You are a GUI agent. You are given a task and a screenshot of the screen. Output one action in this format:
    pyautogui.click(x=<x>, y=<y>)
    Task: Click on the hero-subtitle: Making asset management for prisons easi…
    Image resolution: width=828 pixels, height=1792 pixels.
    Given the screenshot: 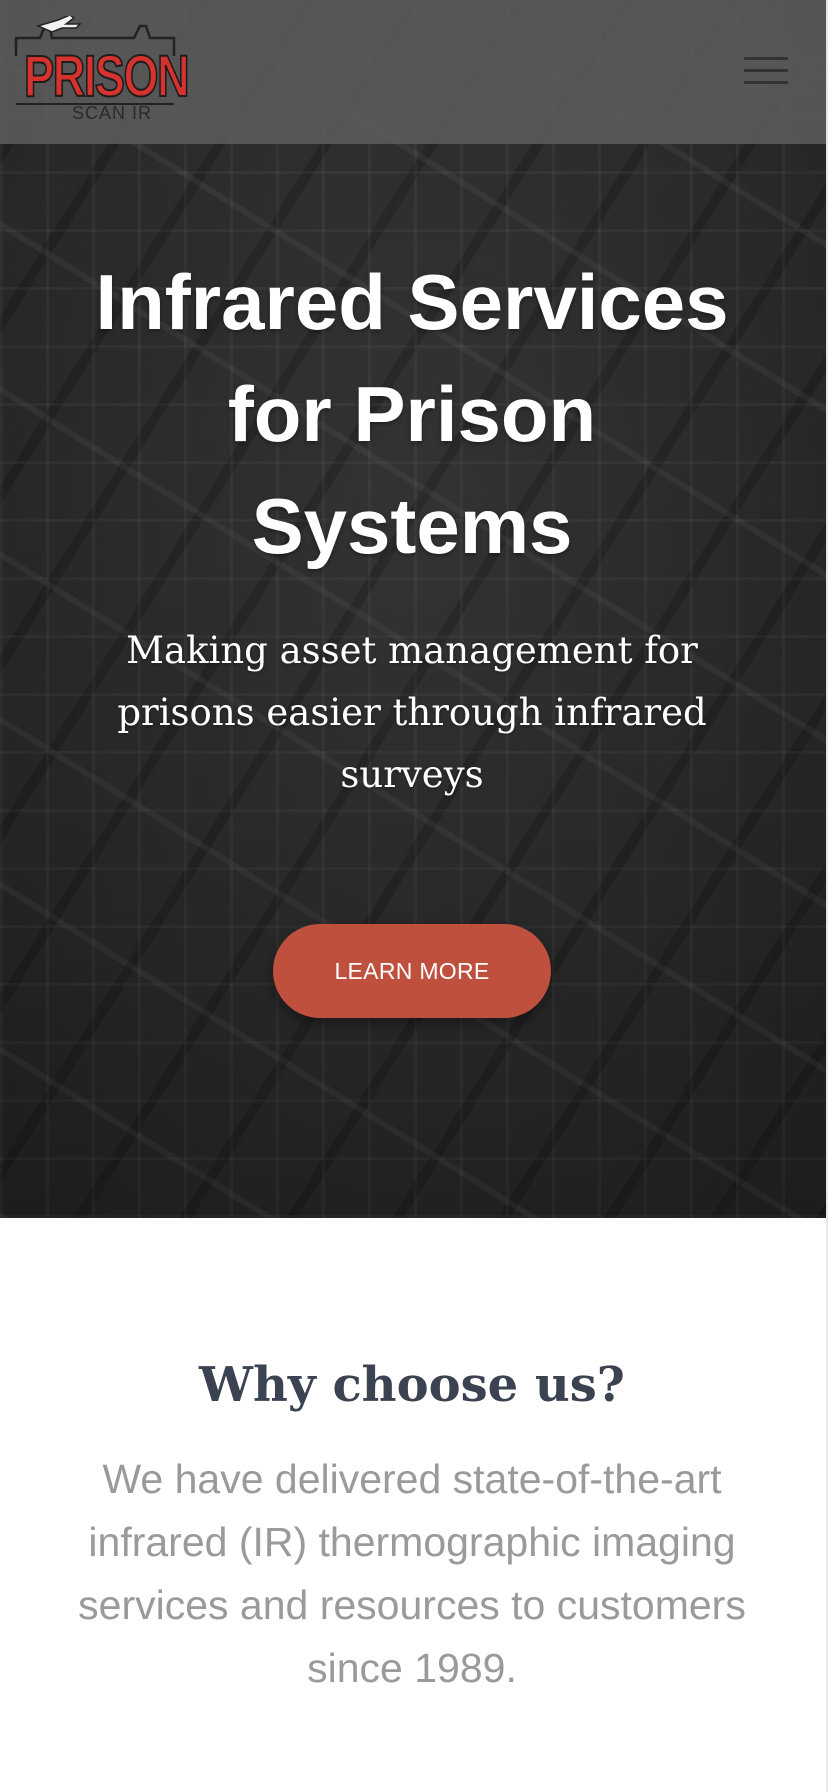 What is the action you would take?
    pyautogui.click(x=412, y=712)
    